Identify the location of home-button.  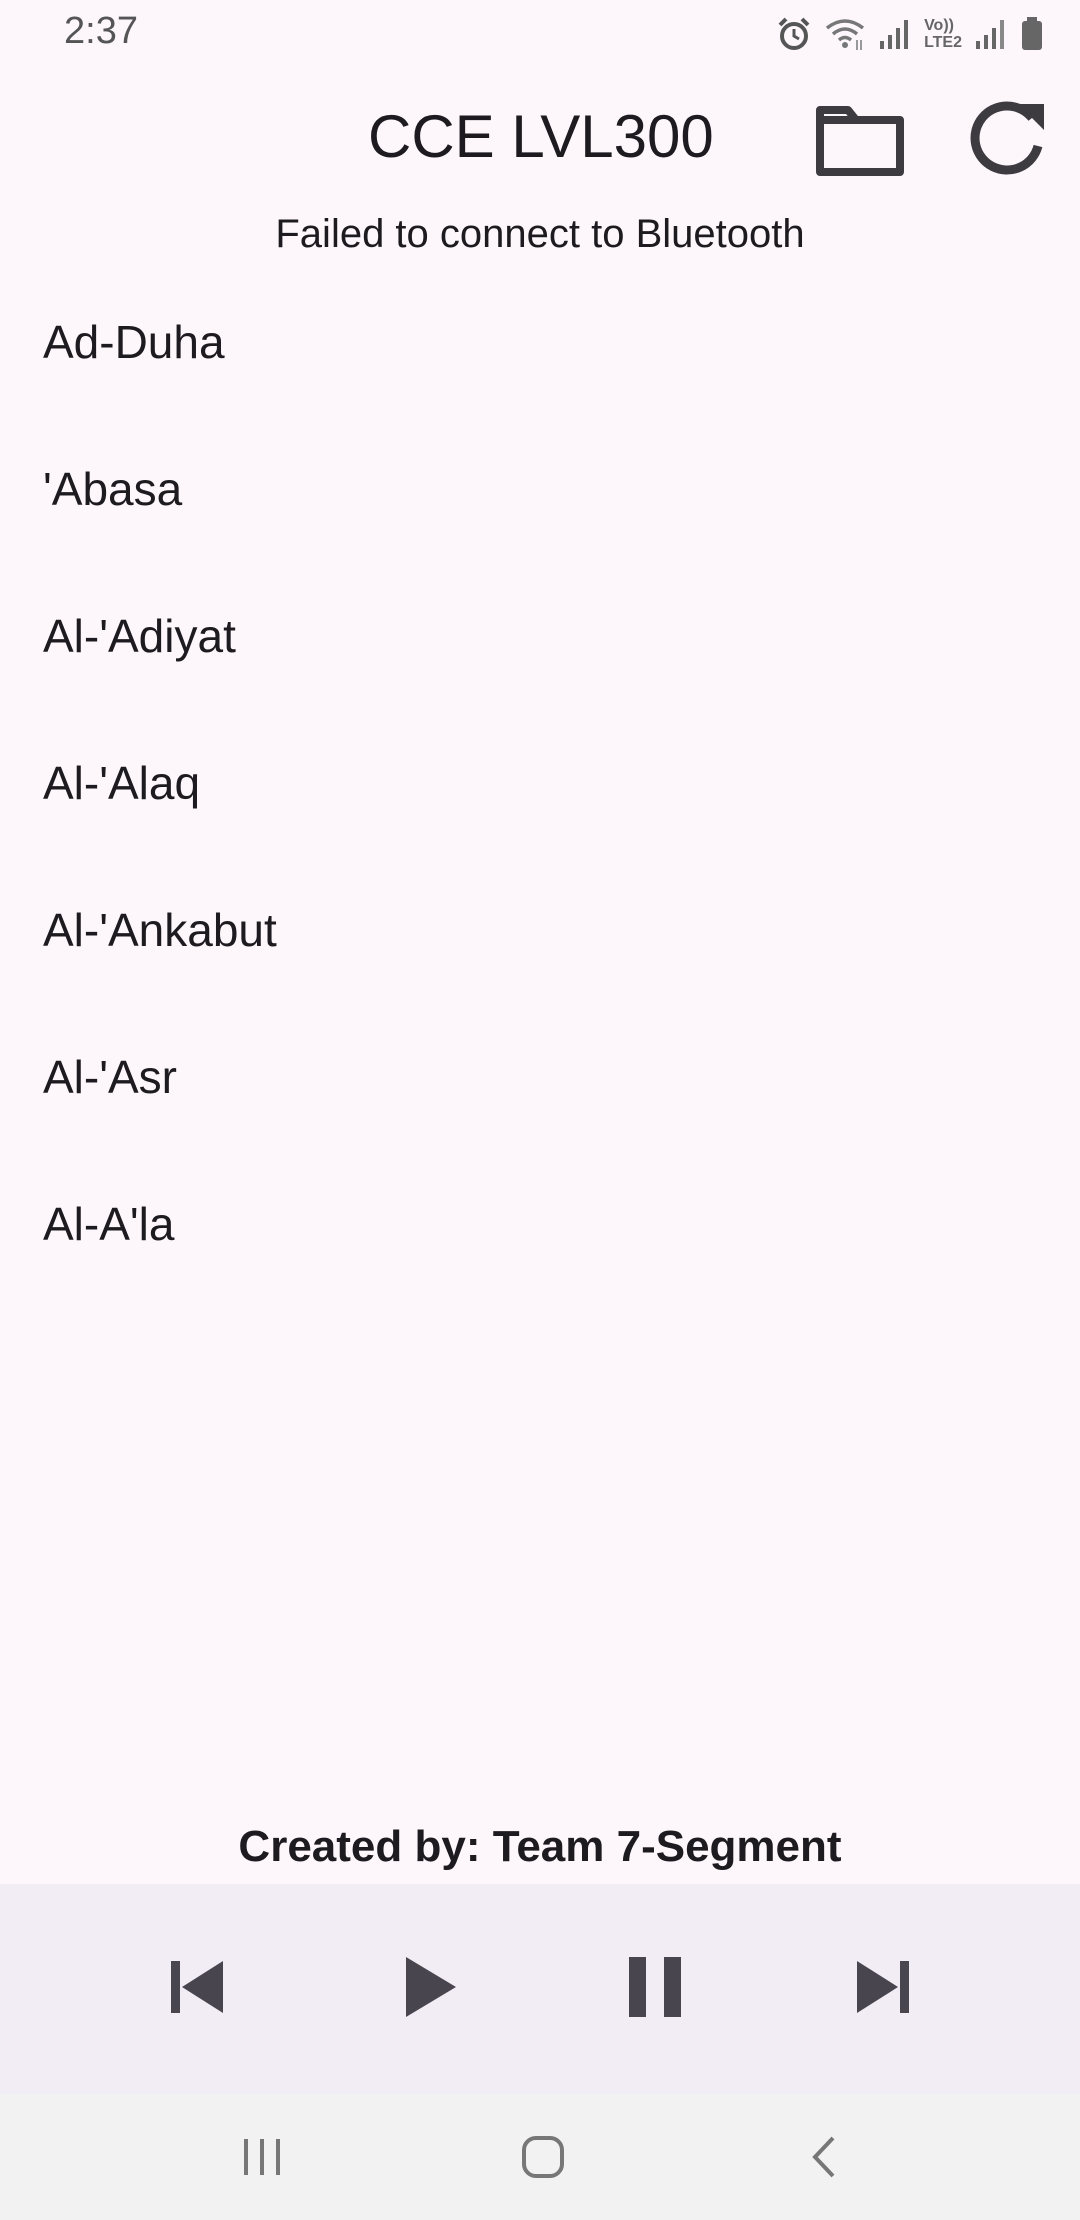
(543, 2157).